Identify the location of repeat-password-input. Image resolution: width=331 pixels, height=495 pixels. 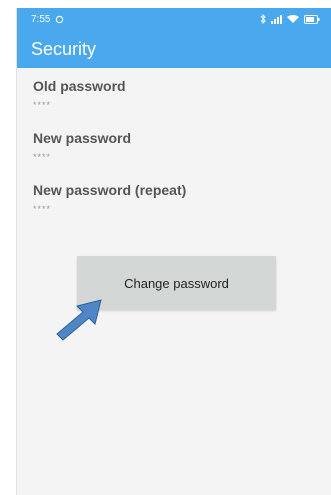
(123, 209).